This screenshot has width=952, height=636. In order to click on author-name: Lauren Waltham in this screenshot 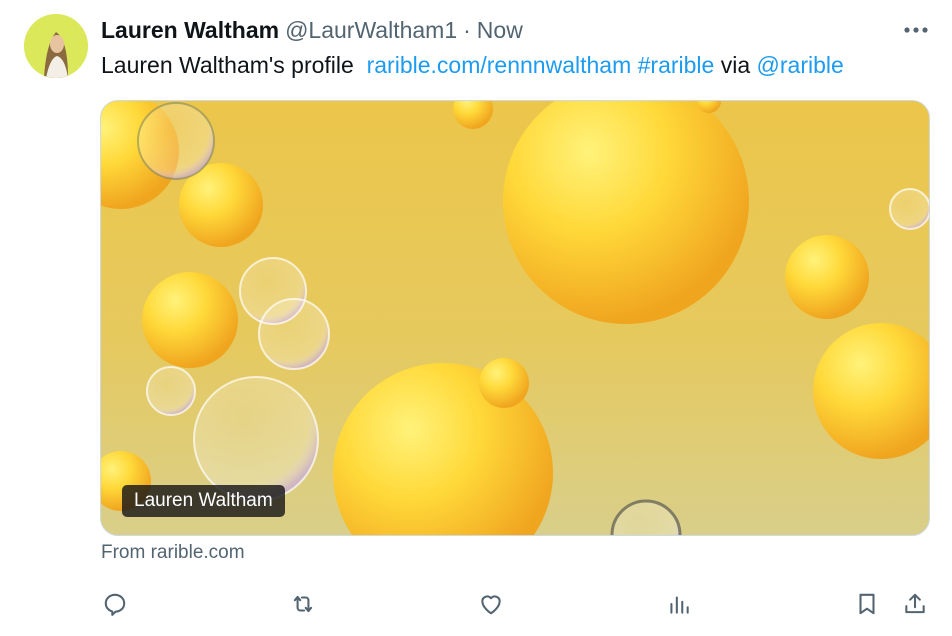, I will do `click(190, 30)`.